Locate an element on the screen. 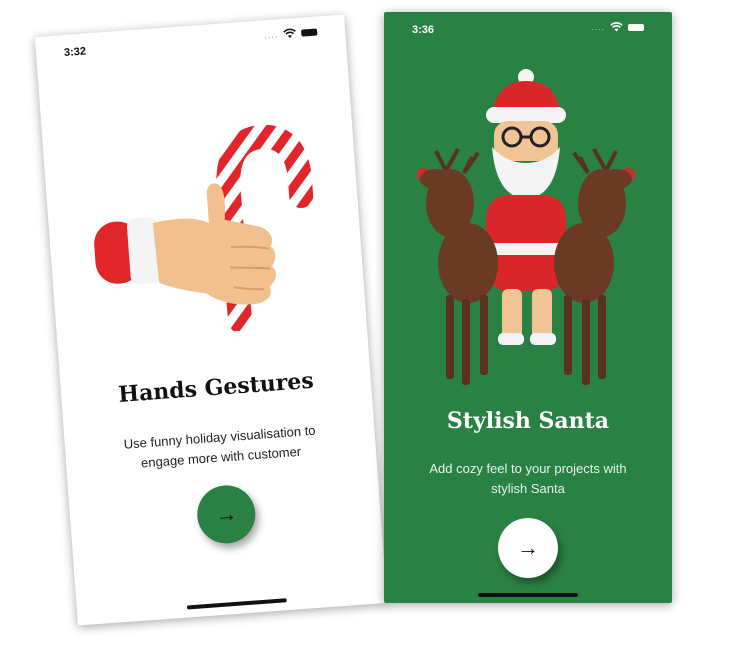 The image size is (753, 659). santa-with-reindeer-icon is located at coordinates (526, 227).